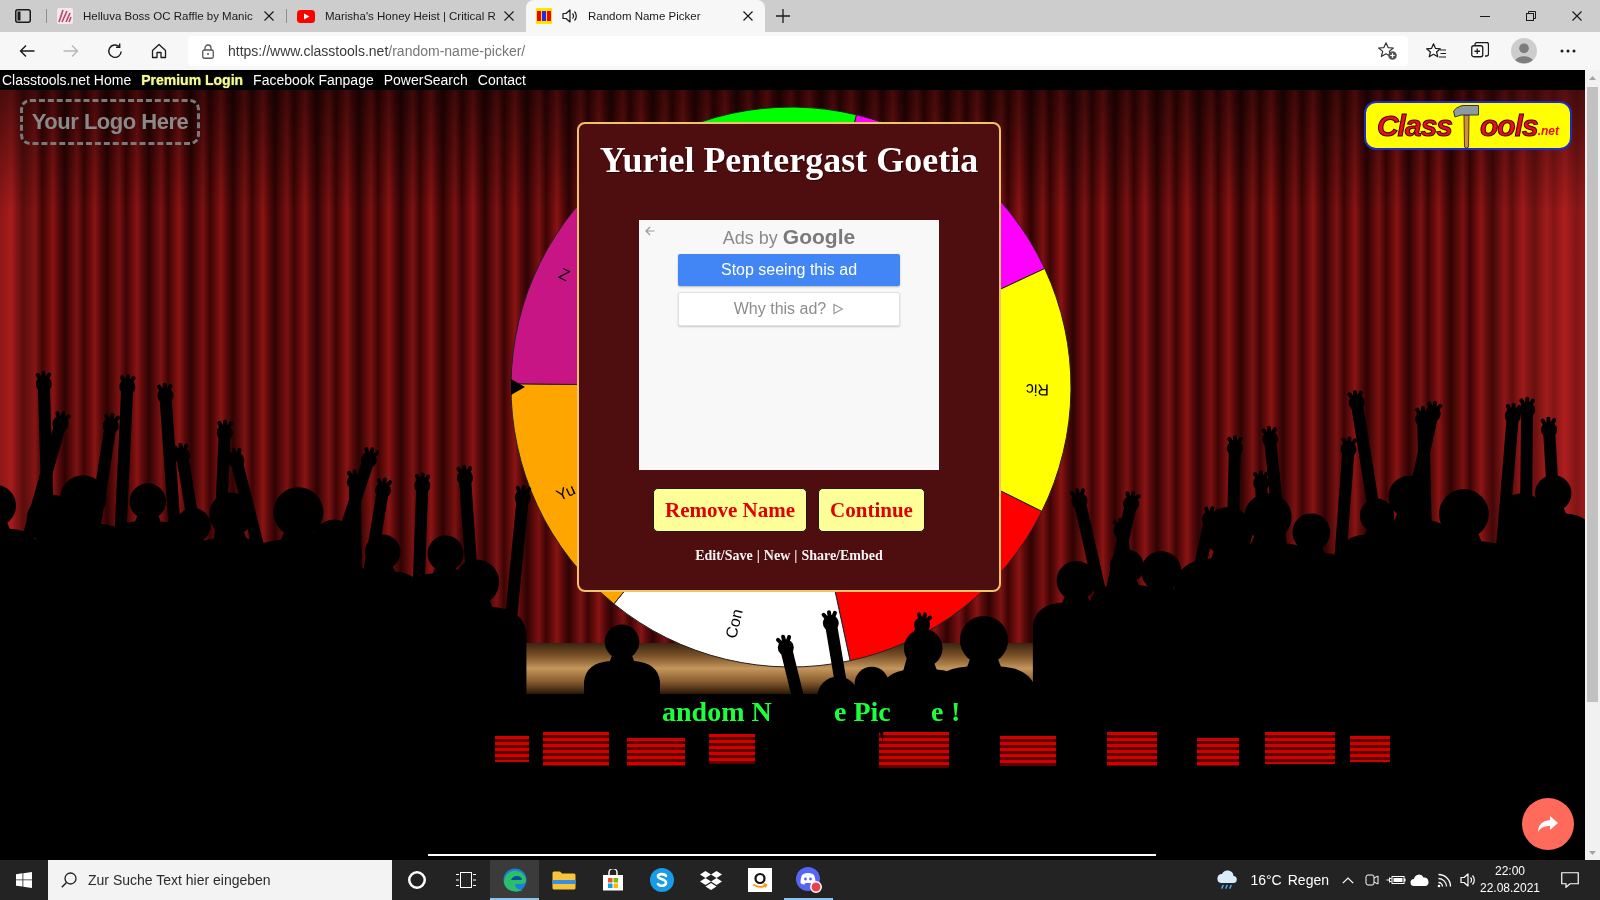  Describe the element at coordinates (1308, 880) in the screenshot. I see `weather-condition: Regen` at that location.